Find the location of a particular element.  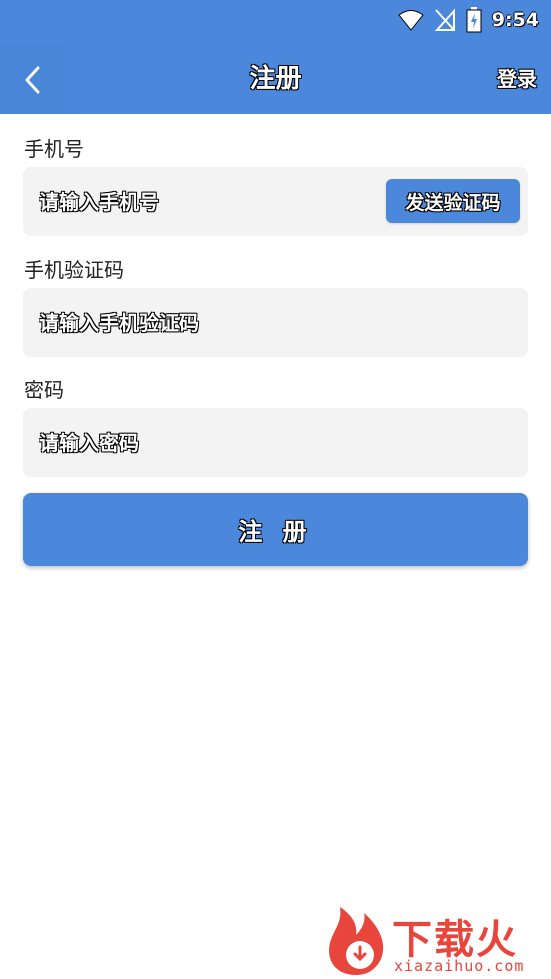

login-link: 登录 is located at coordinates (517, 79).